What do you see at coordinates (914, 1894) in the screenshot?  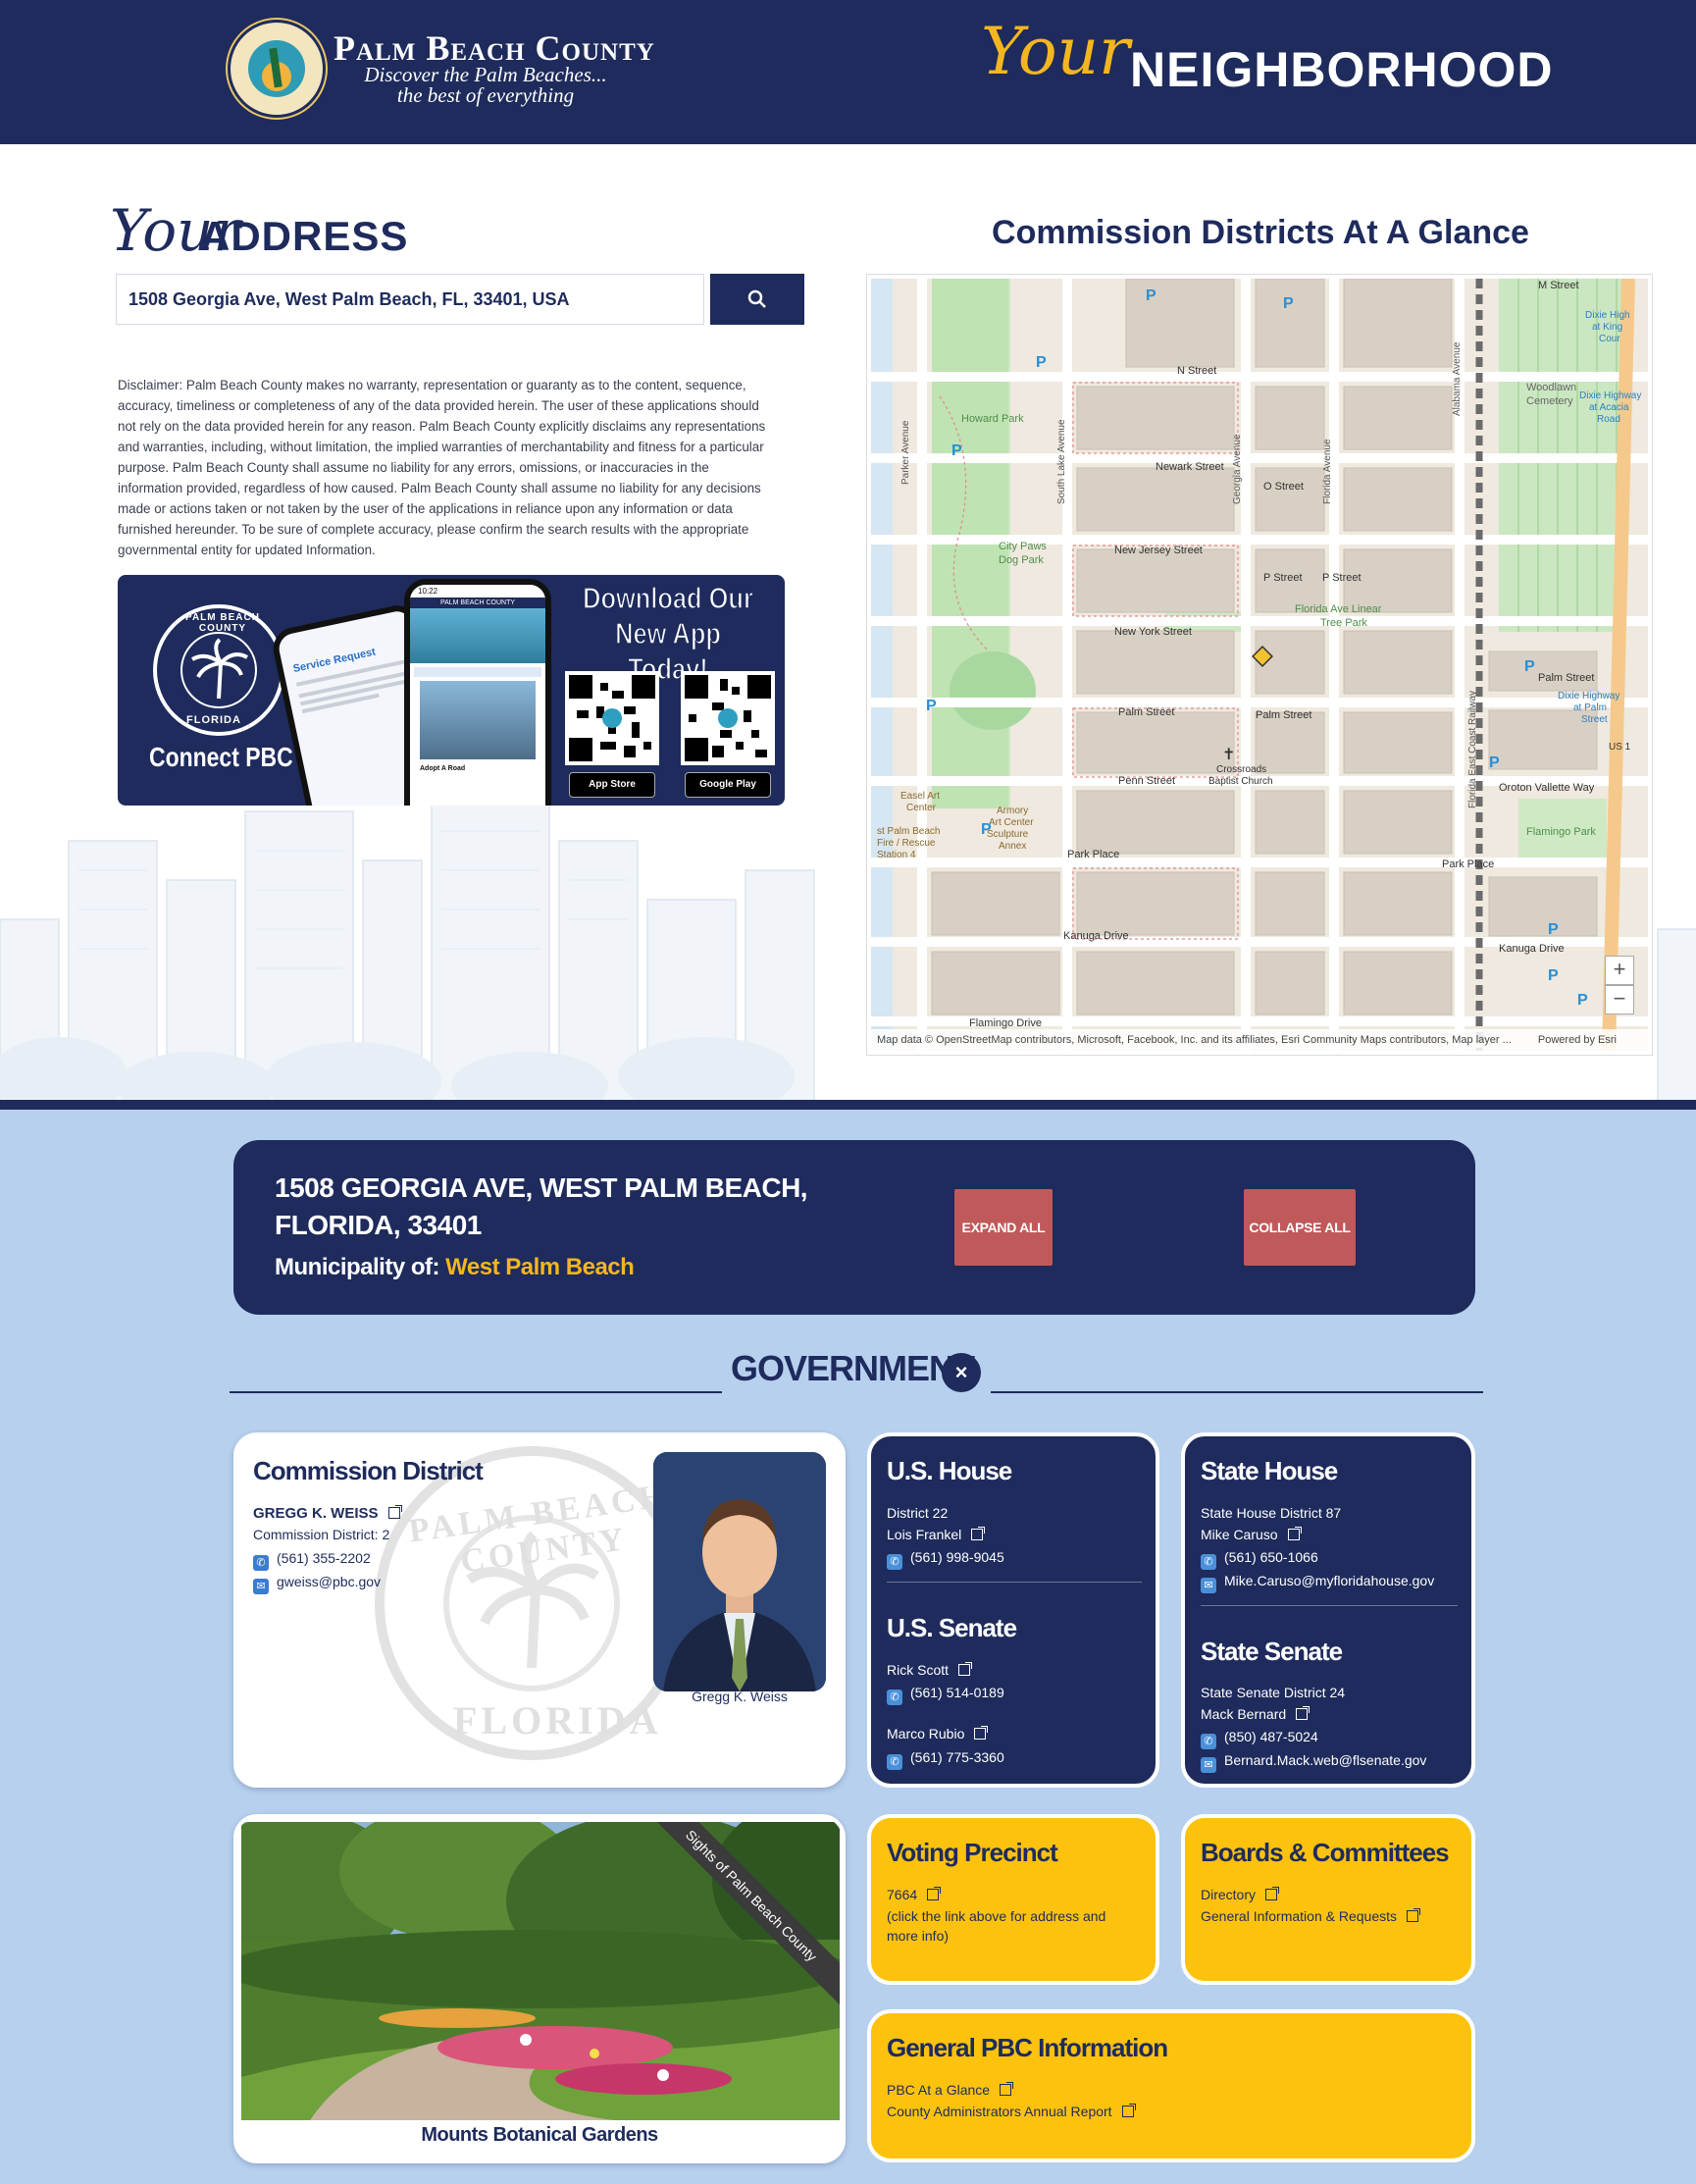 I see `voting-precinct-link: 7664` at bounding box center [914, 1894].